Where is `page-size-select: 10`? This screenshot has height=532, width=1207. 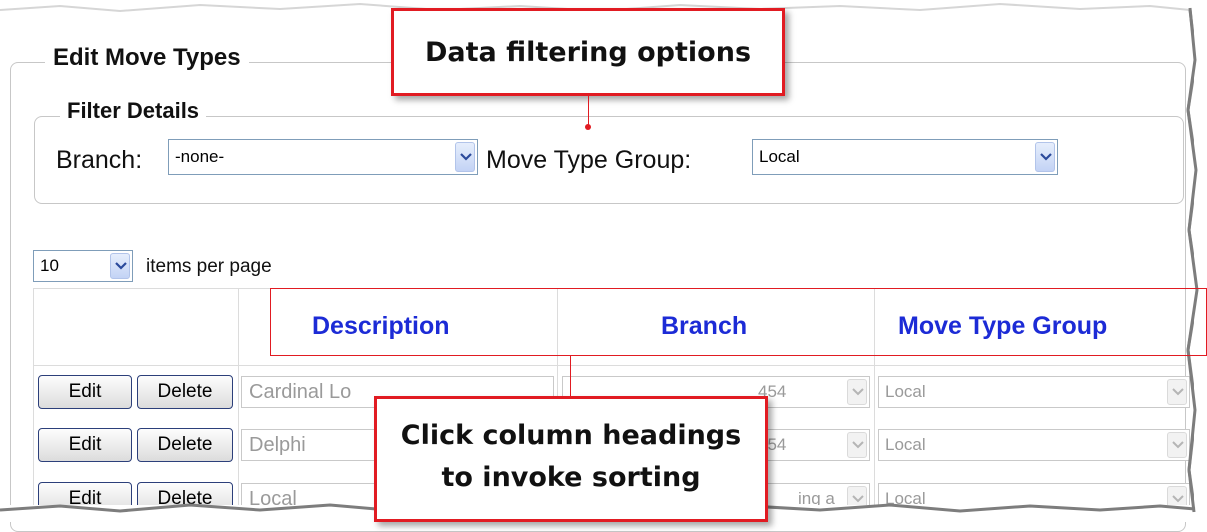 page-size-select: 10 is located at coordinates (83, 266).